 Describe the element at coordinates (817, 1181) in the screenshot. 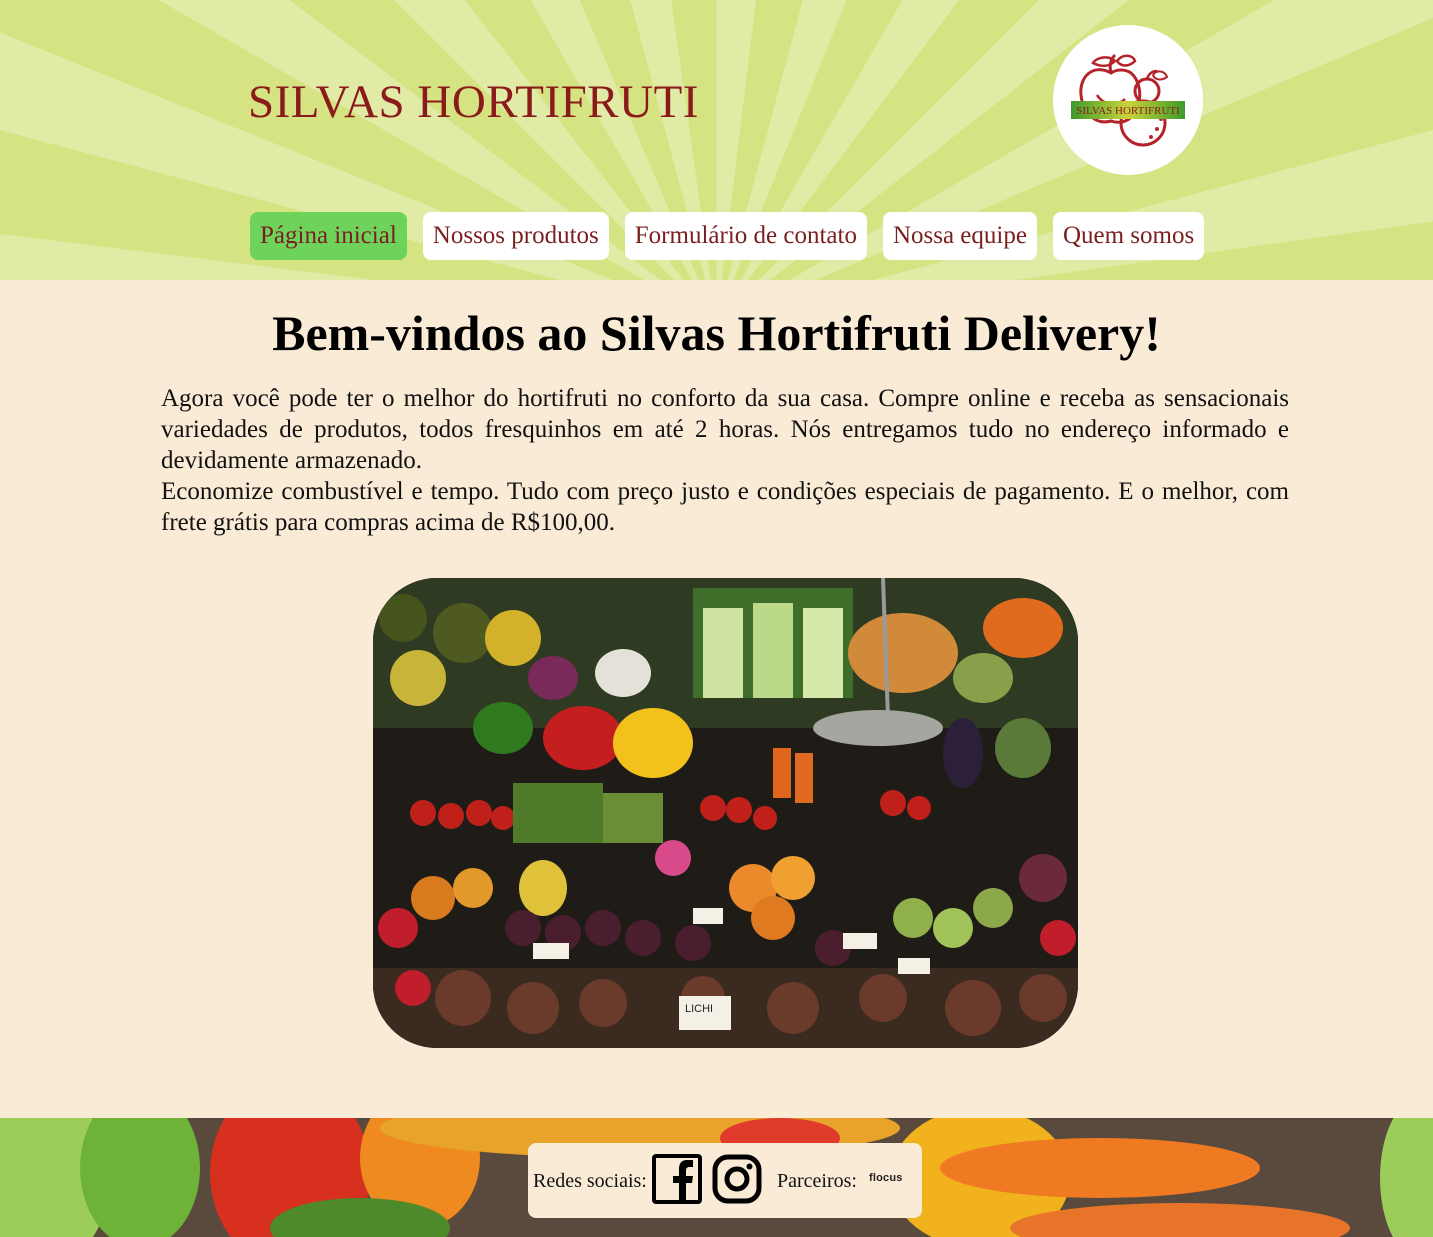

I see `partners-label: Parceiros:` at that location.